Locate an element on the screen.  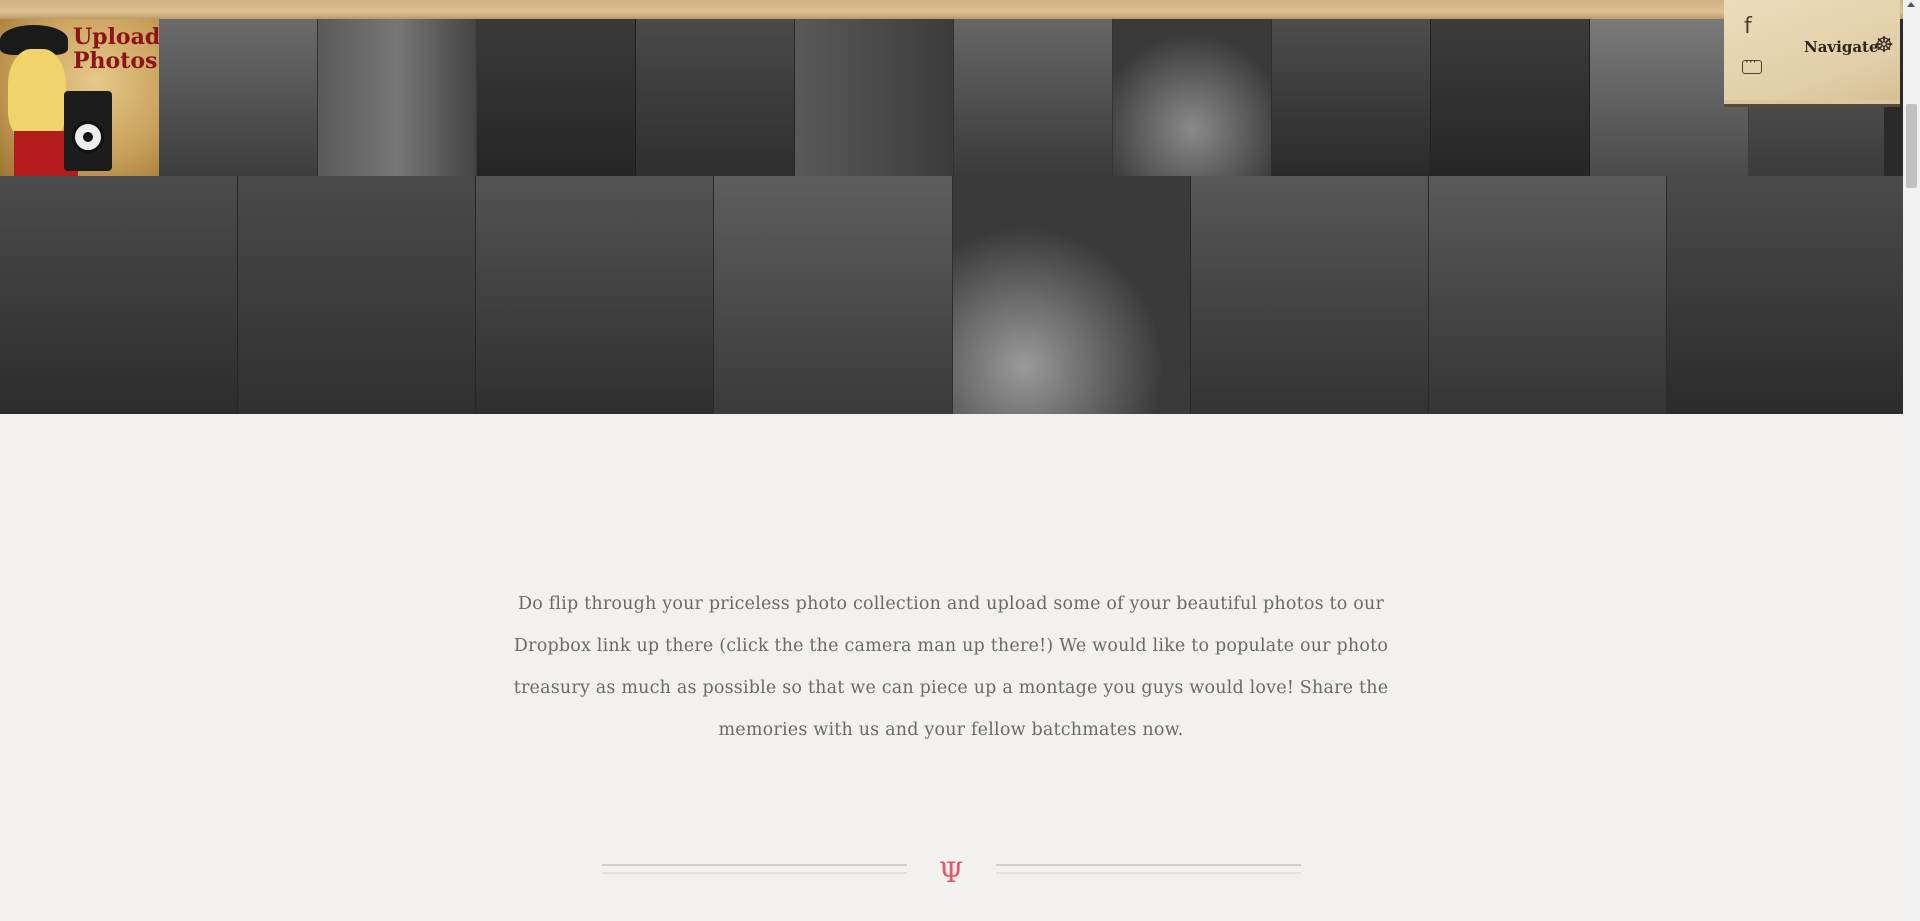
upload-photos-button: Upload Photos! is located at coordinates (79, 97).